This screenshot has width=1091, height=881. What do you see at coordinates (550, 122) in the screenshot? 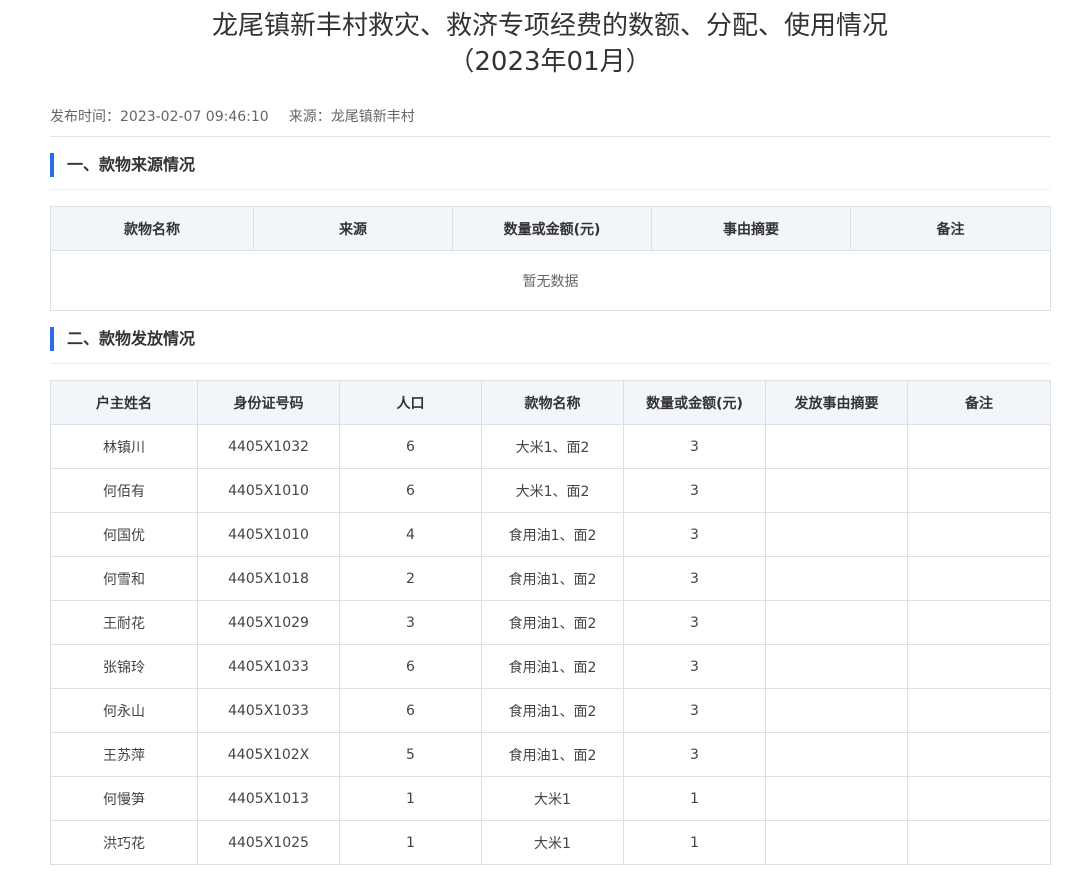
I see `article-meta: 发布时间：2023-02-07 09:46:10 来源：龙尾镇新丰村` at bounding box center [550, 122].